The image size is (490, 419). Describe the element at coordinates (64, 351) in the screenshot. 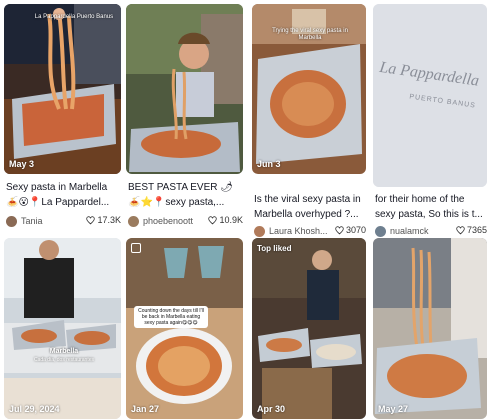

I see `video-overlay-text: Marbella` at that location.